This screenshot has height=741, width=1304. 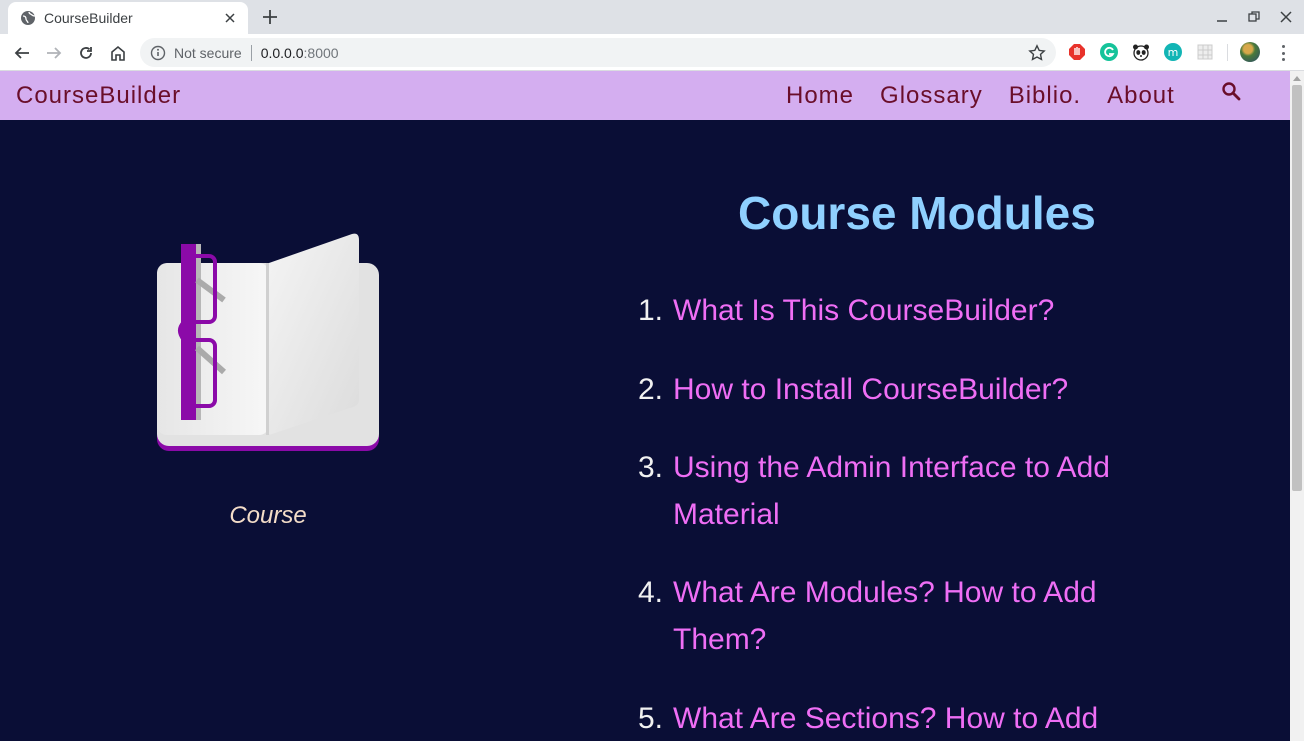 What do you see at coordinates (1232, 92) in the screenshot?
I see `search-icon` at bounding box center [1232, 92].